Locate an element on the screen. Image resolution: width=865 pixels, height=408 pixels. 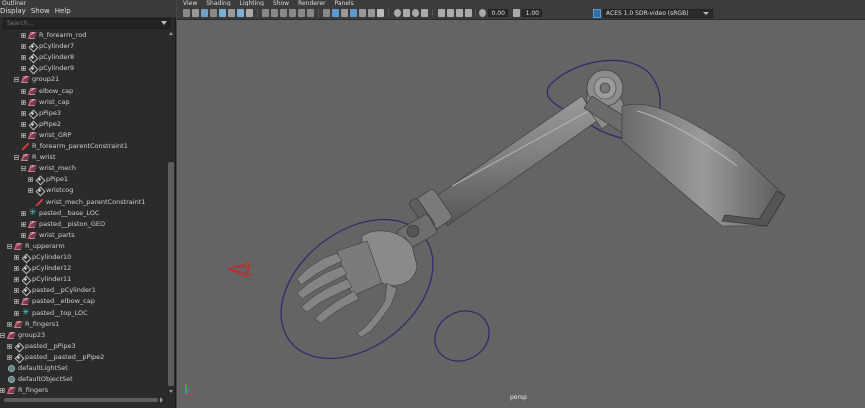
gate-mask-icon is located at coordinates (283, 13).